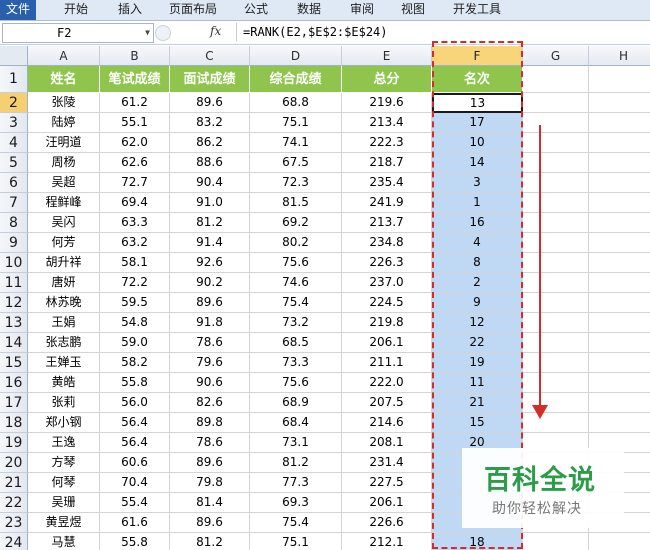  Describe the element at coordinates (78, 33) in the screenshot. I see `name-box: F2 ▼` at that location.